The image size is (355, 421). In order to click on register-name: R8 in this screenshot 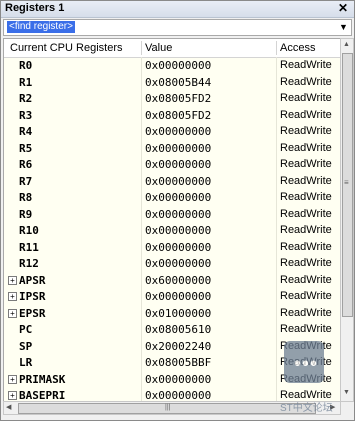, I will do `click(26, 197)`.